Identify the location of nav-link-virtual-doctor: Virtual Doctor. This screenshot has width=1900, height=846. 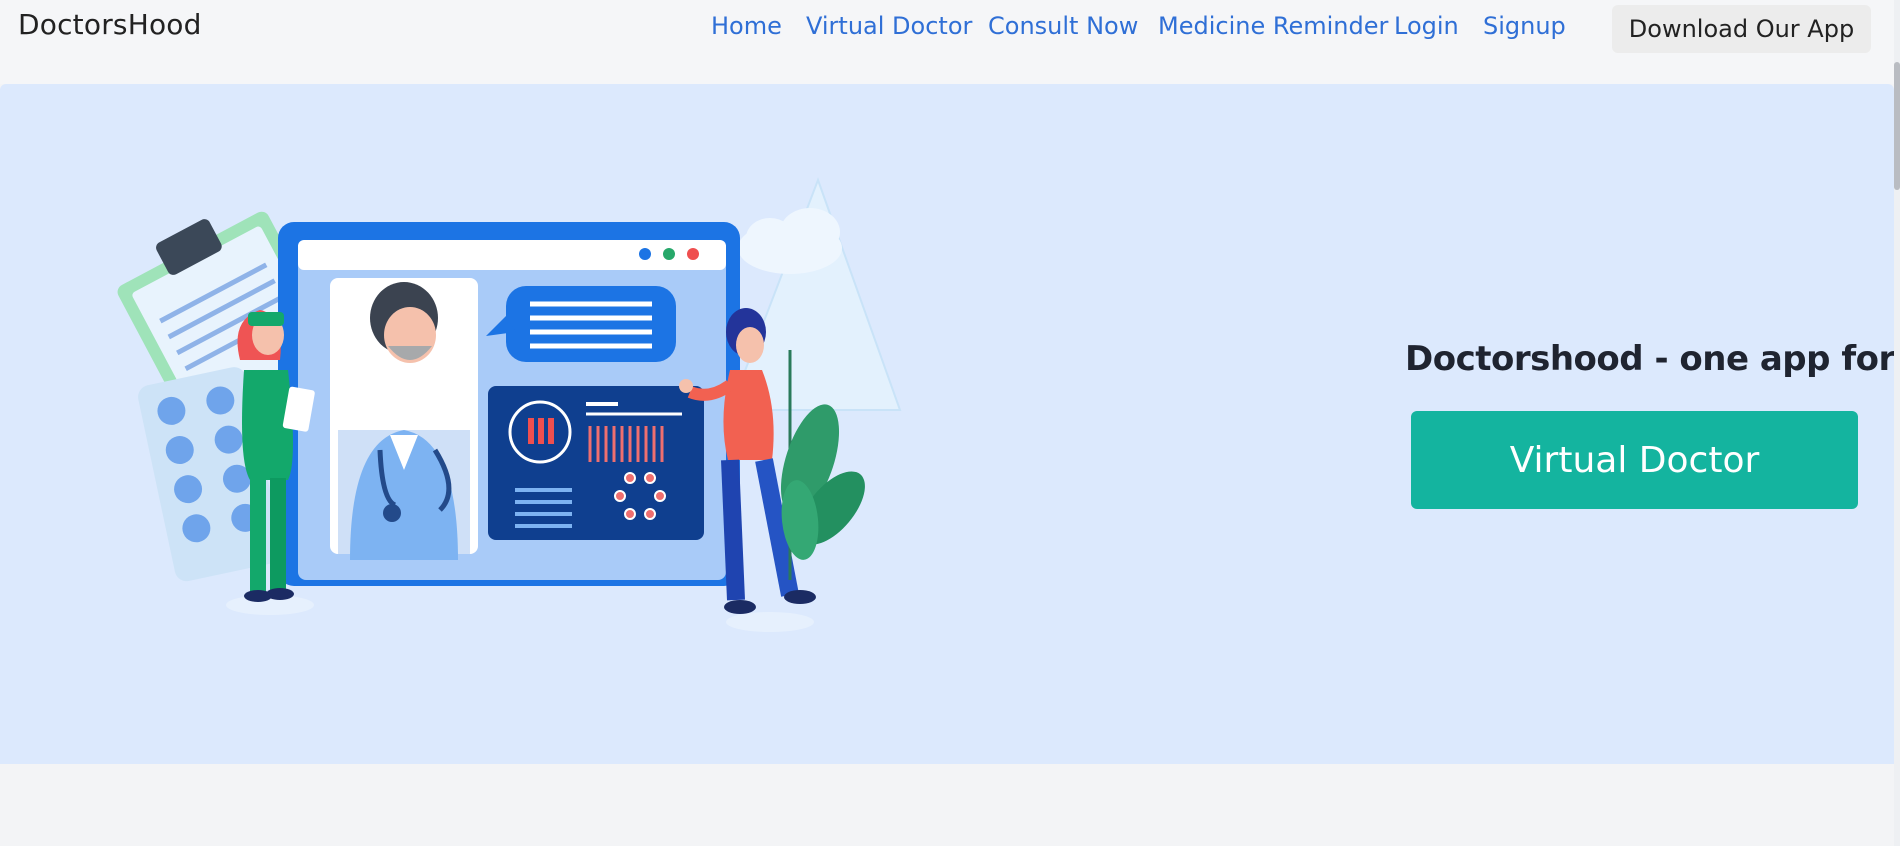
(889, 26).